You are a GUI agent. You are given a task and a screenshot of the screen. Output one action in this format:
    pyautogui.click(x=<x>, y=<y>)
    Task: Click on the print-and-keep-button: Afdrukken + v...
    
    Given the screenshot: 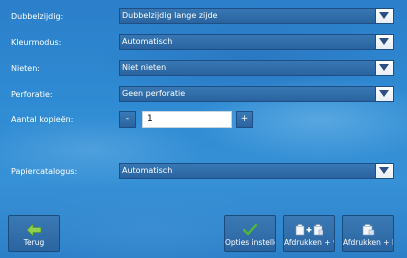 What is the action you would take?
    pyautogui.click(x=309, y=233)
    